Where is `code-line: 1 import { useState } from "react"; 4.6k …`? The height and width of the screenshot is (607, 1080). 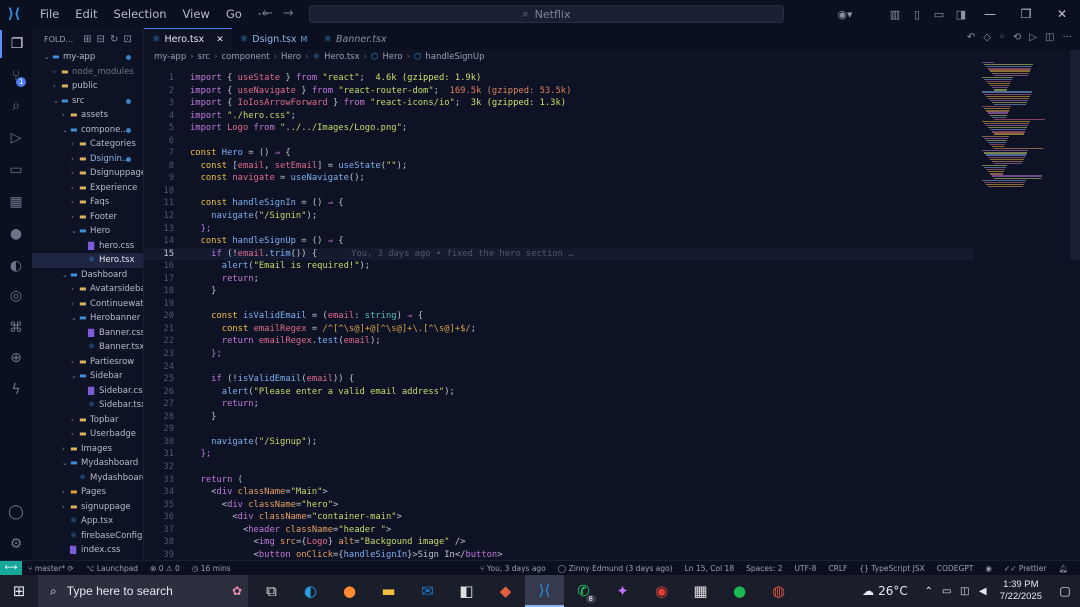 code-line: 1 import { useState } from "react"; 4.6k … is located at coordinates (559, 78).